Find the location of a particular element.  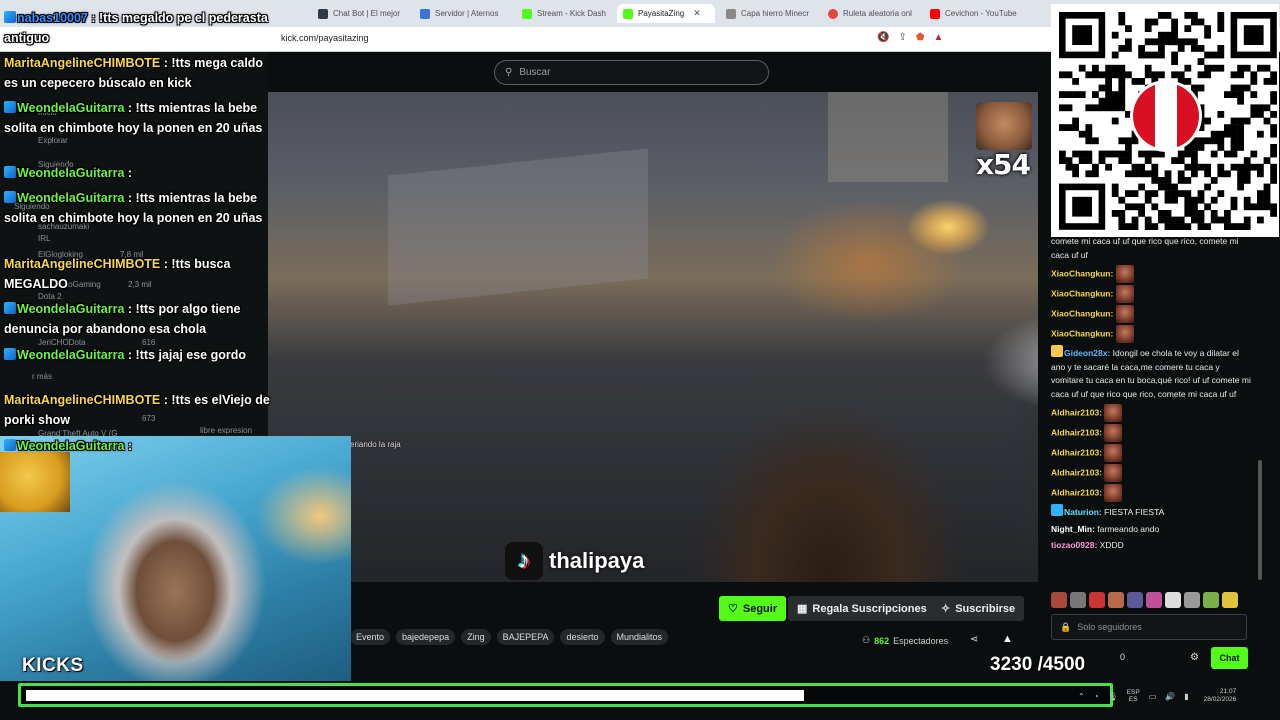

flag-stripe is located at coordinates (1188, 116).